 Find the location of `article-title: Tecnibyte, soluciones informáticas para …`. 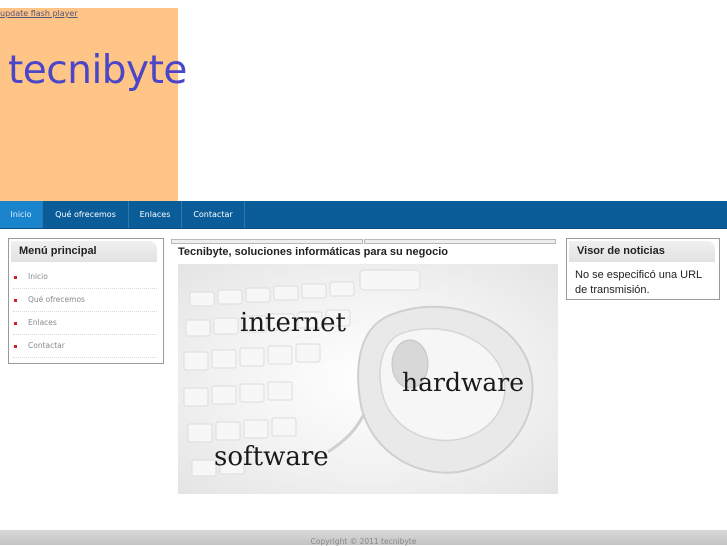

article-title: Tecnibyte, soluciones informáticas para … is located at coordinates (313, 252).